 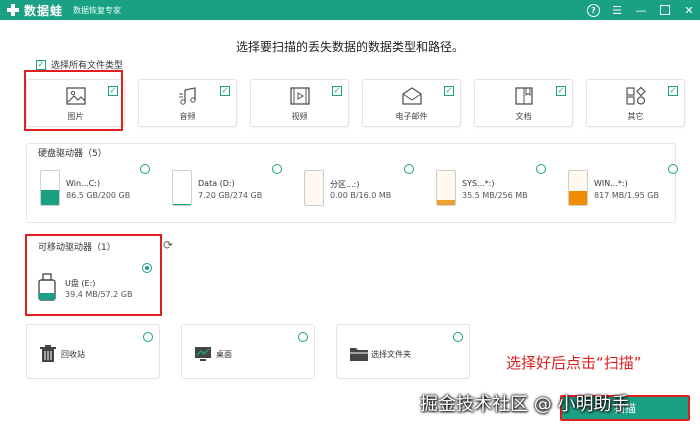 I want to click on type-card-video: ✓ 视频, so click(x=299, y=103).